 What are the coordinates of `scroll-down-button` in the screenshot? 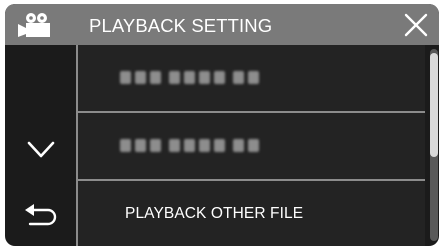 It's located at (40, 146).